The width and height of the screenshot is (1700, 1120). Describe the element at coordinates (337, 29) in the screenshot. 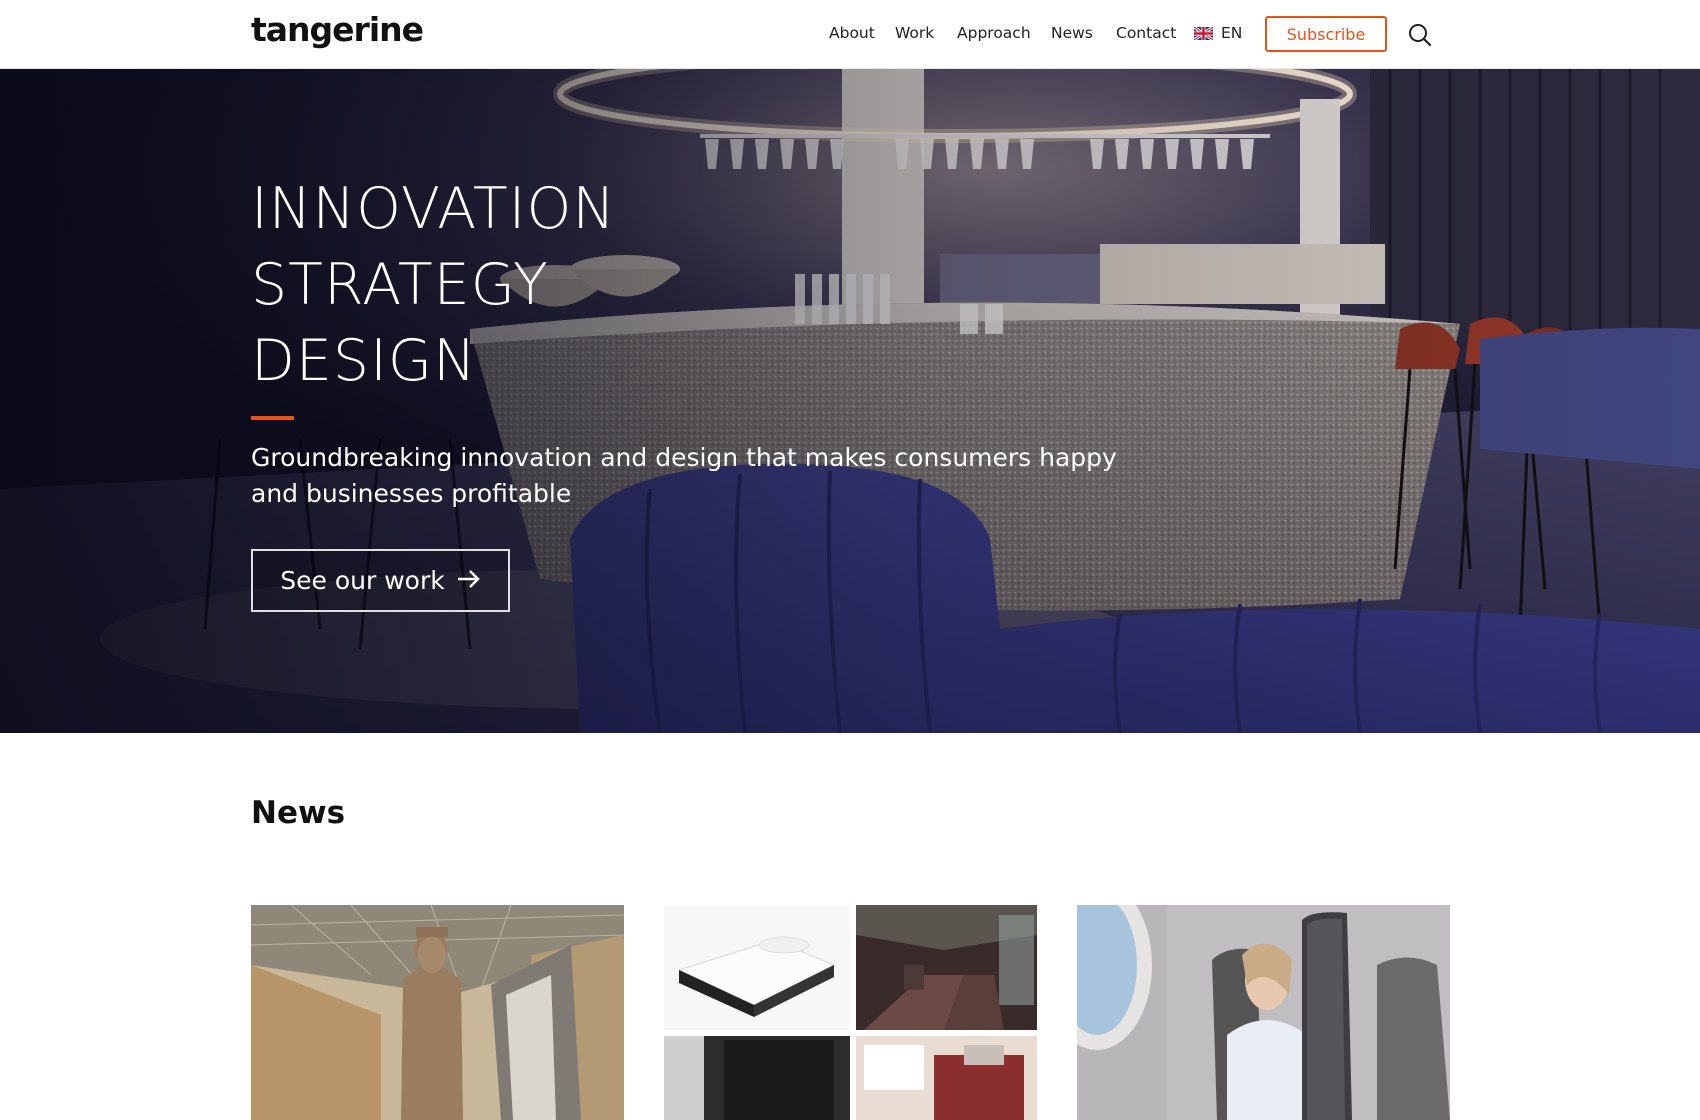

I see `logo: tangerine` at that location.